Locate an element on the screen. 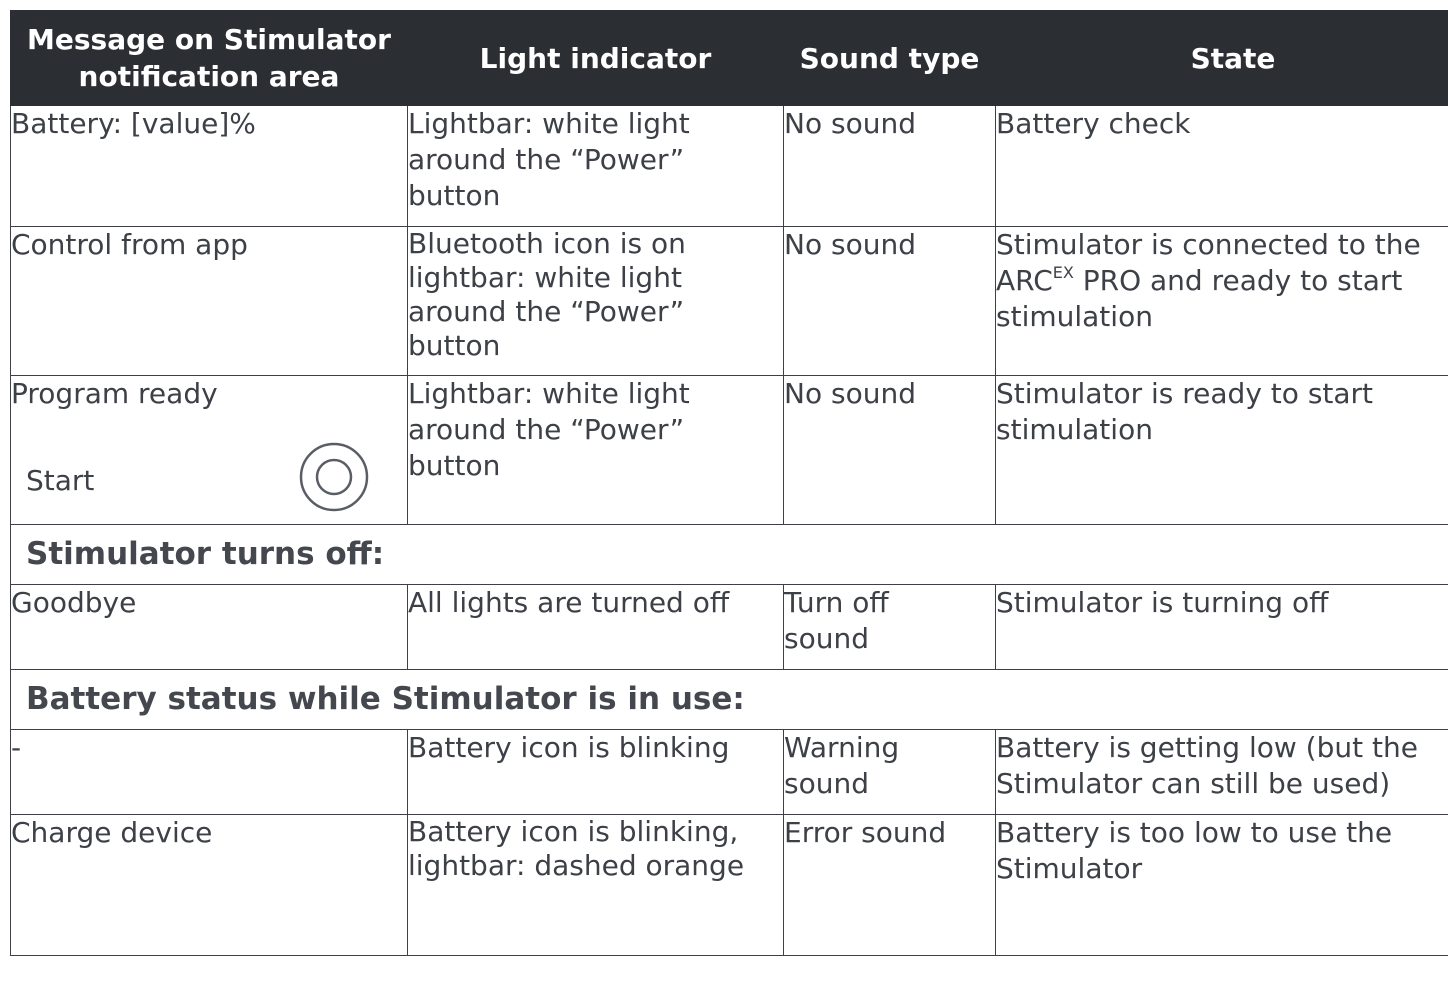 This screenshot has height=990, width=1448. column-header-message-line1: Message on Stimulator is located at coordinates (209, 39).